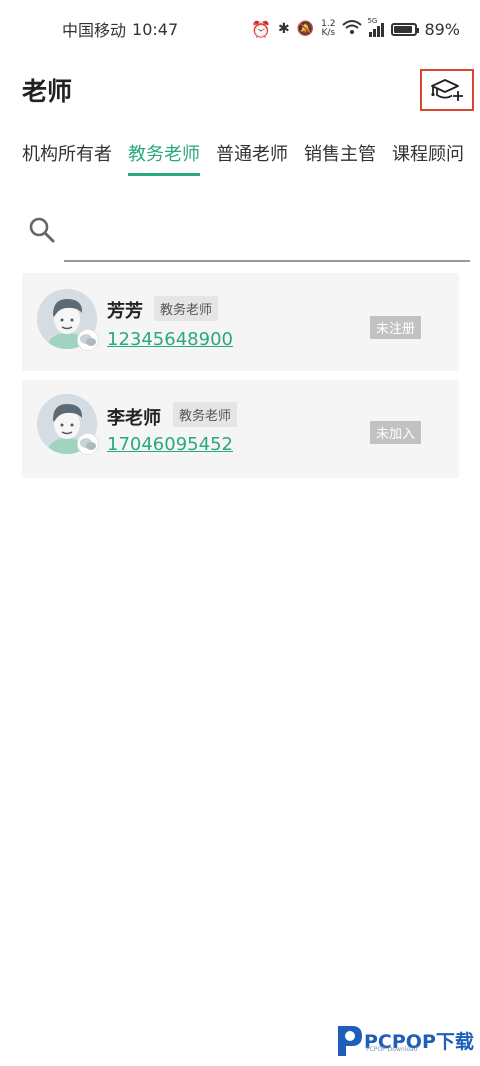  What do you see at coordinates (240, 29) in the screenshot?
I see `status-bar: 中国移动 10:47 ⏰ ✱ 🔕 1.2 K/s 5G 89%` at bounding box center [240, 29].